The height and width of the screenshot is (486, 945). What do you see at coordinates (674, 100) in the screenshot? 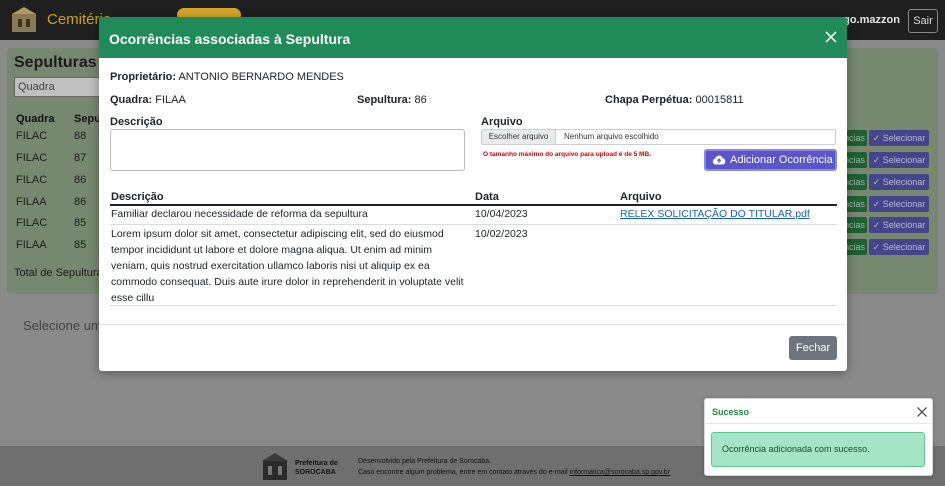
I see `chapa-info: Chapa Perpétua: 00015811` at bounding box center [674, 100].